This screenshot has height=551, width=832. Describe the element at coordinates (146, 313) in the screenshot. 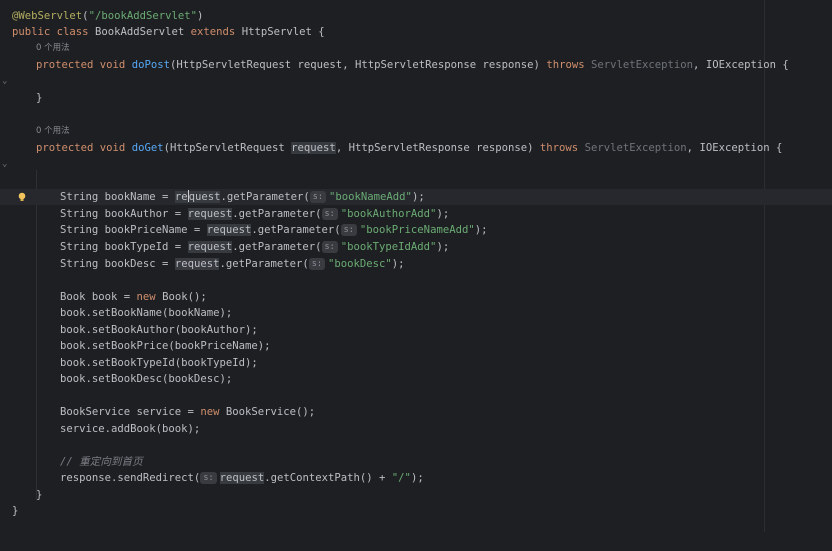

I see `method-call: book.setBookName(bookName);` at that location.